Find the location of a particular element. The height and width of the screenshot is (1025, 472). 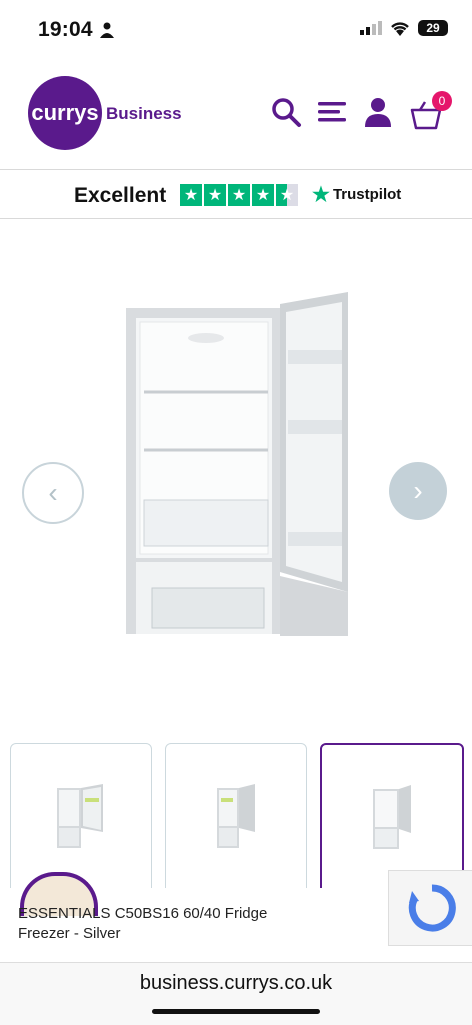

browser-url: business.currys.co.uk is located at coordinates (236, 983).